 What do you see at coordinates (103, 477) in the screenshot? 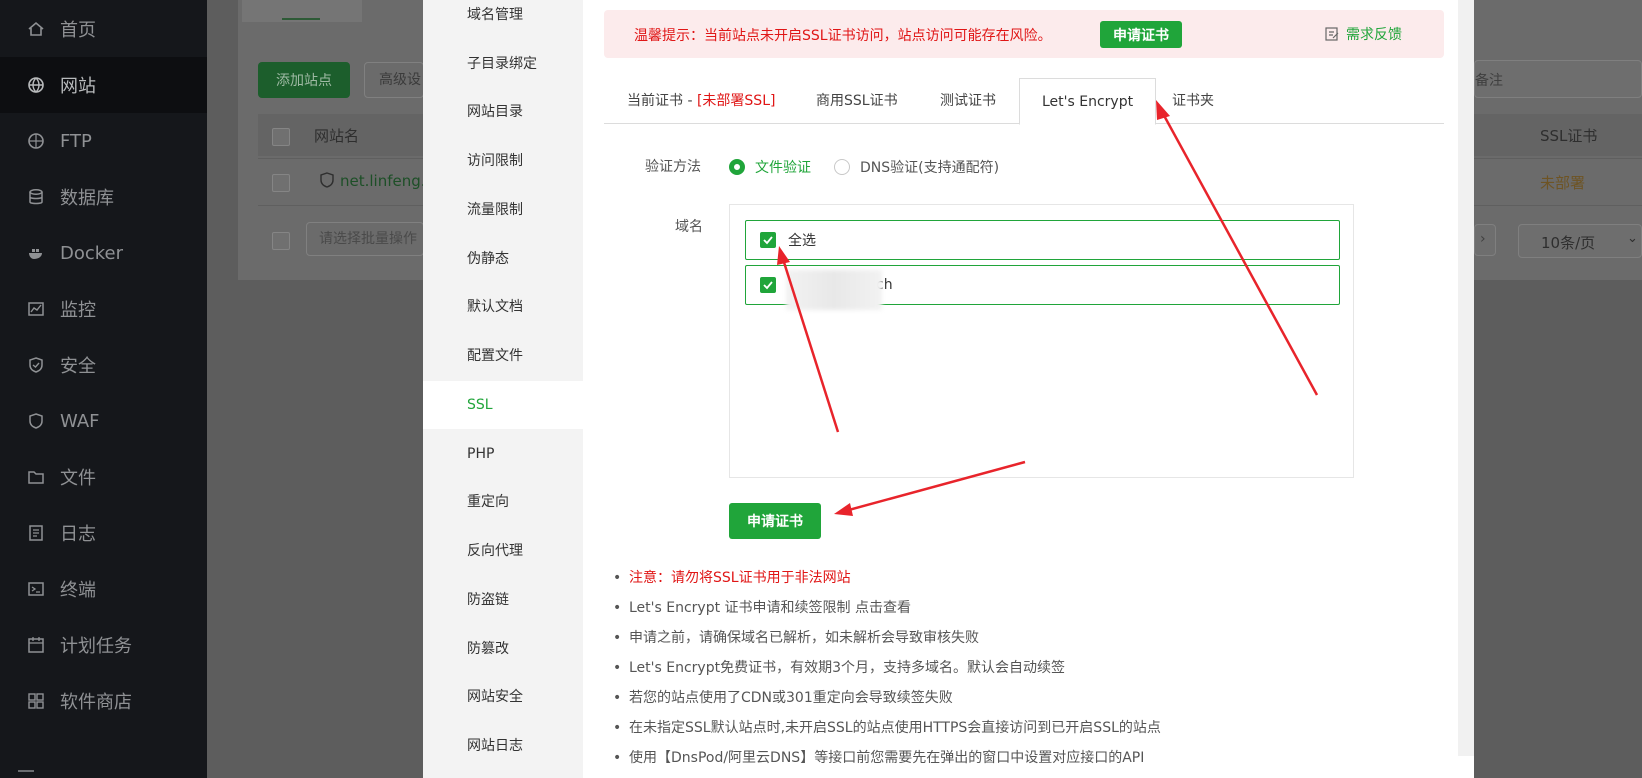
I see `sidebar-item-files: 文件` at bounding box center [103, 477].